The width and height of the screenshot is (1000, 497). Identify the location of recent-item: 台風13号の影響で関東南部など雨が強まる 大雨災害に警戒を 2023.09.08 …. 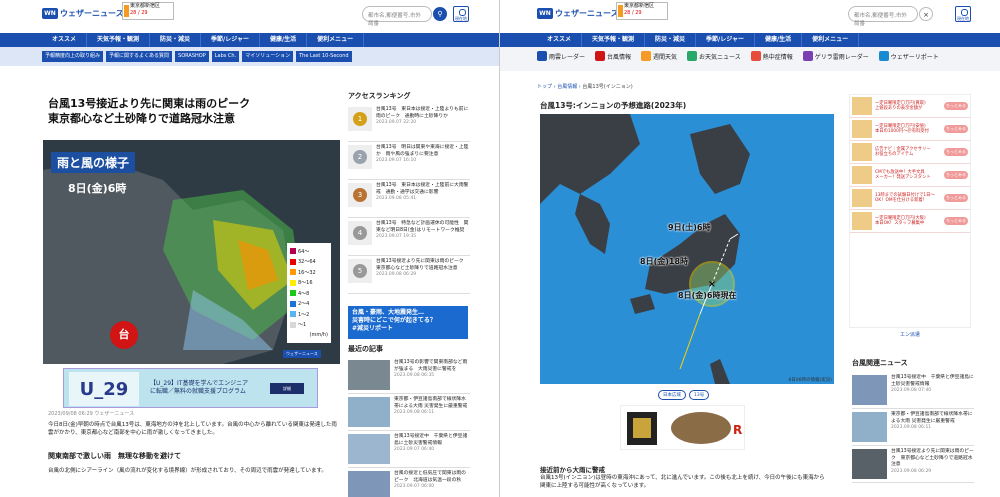
(409, 375).